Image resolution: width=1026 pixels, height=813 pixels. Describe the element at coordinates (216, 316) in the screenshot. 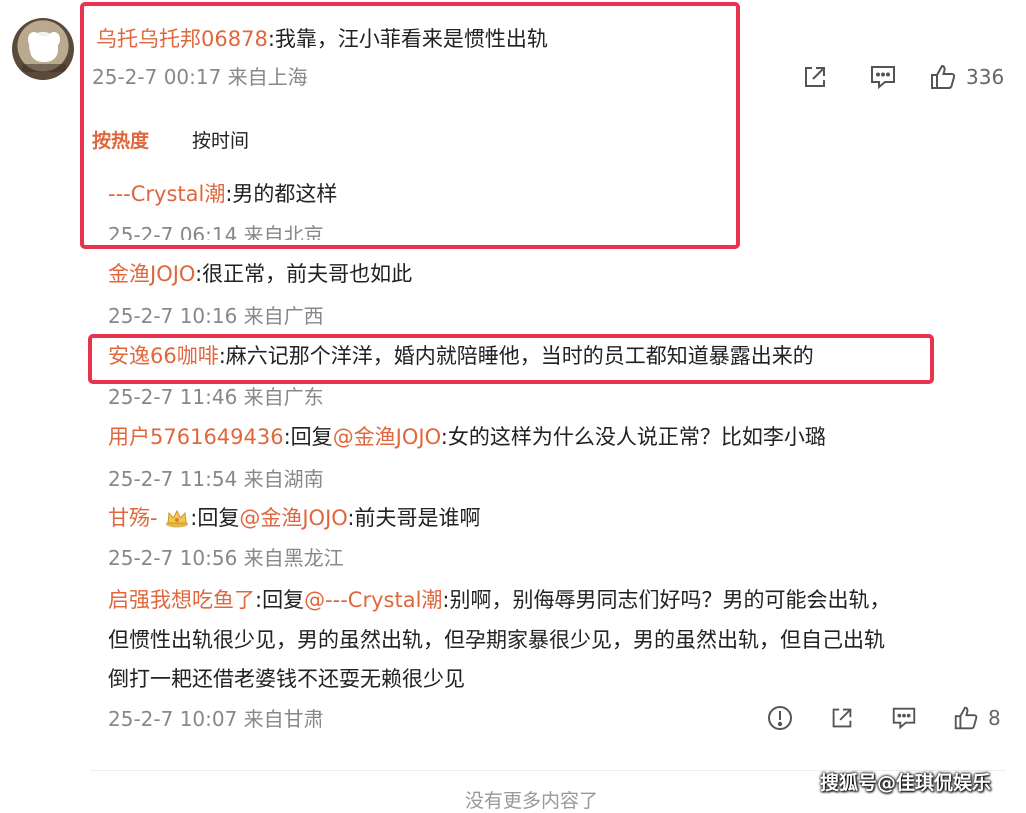

I see `reply-meta: 25-2-7 10:16 来自广西` at that location.